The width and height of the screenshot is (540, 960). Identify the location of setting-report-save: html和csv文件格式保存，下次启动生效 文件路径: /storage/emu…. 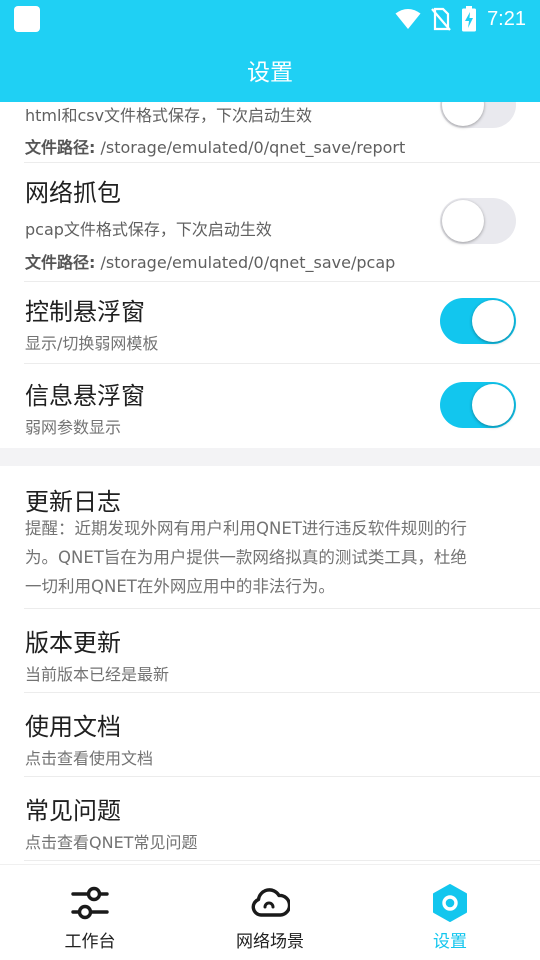
(270, 132).